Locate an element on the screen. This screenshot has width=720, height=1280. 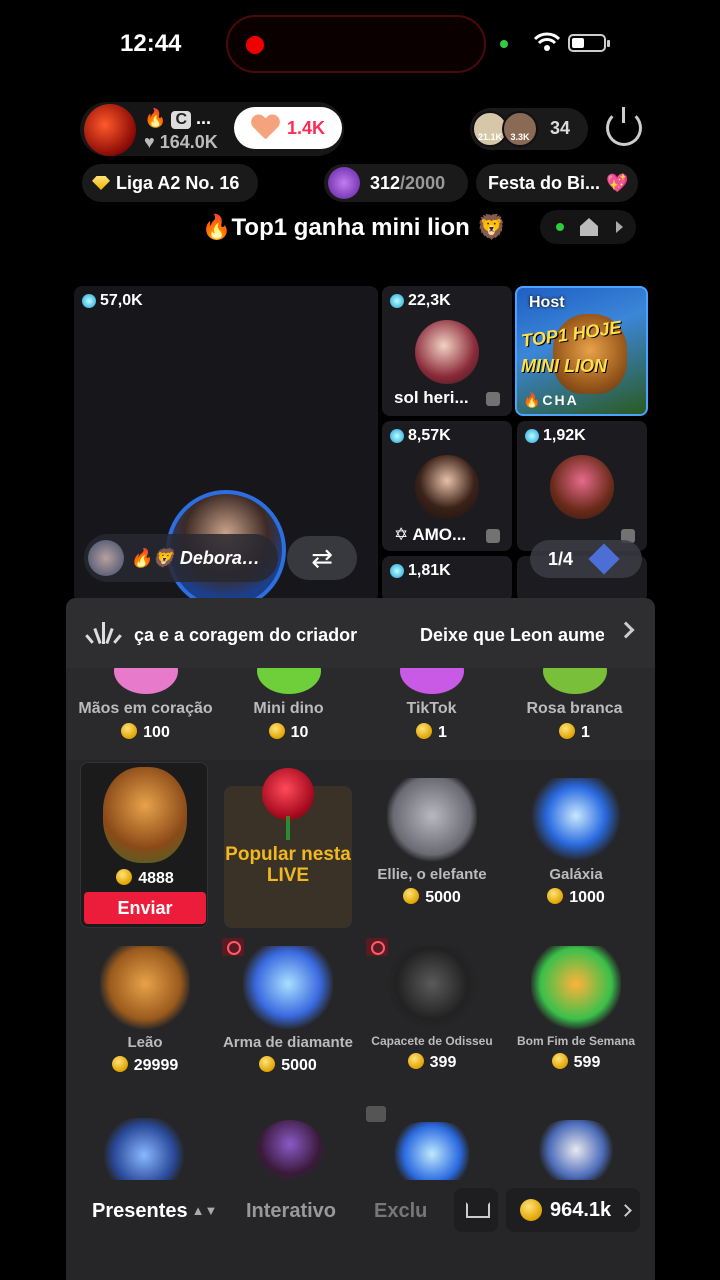
camera-indicator-icon is located at coordinates (504, 44).